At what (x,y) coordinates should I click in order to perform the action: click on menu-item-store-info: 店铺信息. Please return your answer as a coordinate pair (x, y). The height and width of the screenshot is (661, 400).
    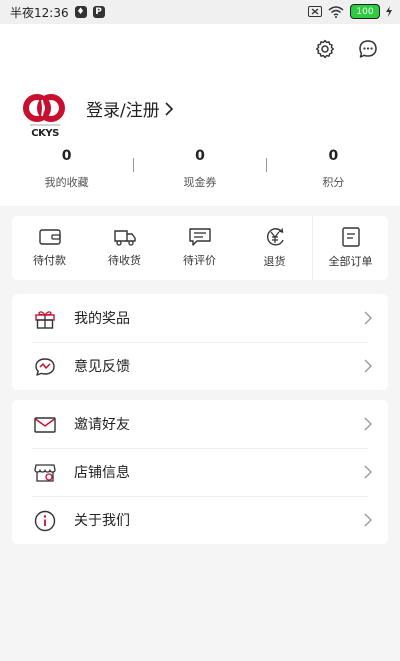
    Looking at the image, I should click on (200, 472).